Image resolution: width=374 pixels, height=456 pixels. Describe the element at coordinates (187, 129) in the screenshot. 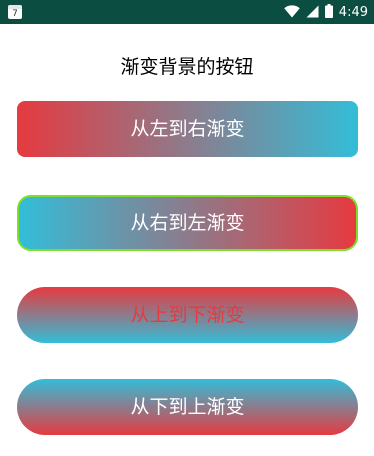

I see `gradient-left-to-right-button: 从左到右渐变` at that location.